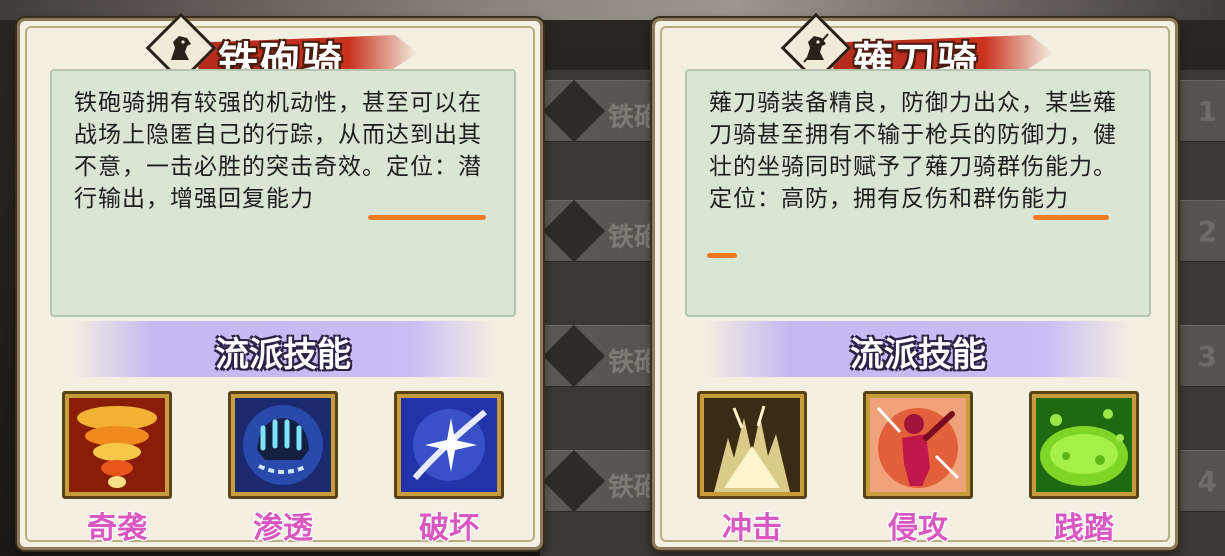  I want to click on green-slime-icon, so click(1084, 445).